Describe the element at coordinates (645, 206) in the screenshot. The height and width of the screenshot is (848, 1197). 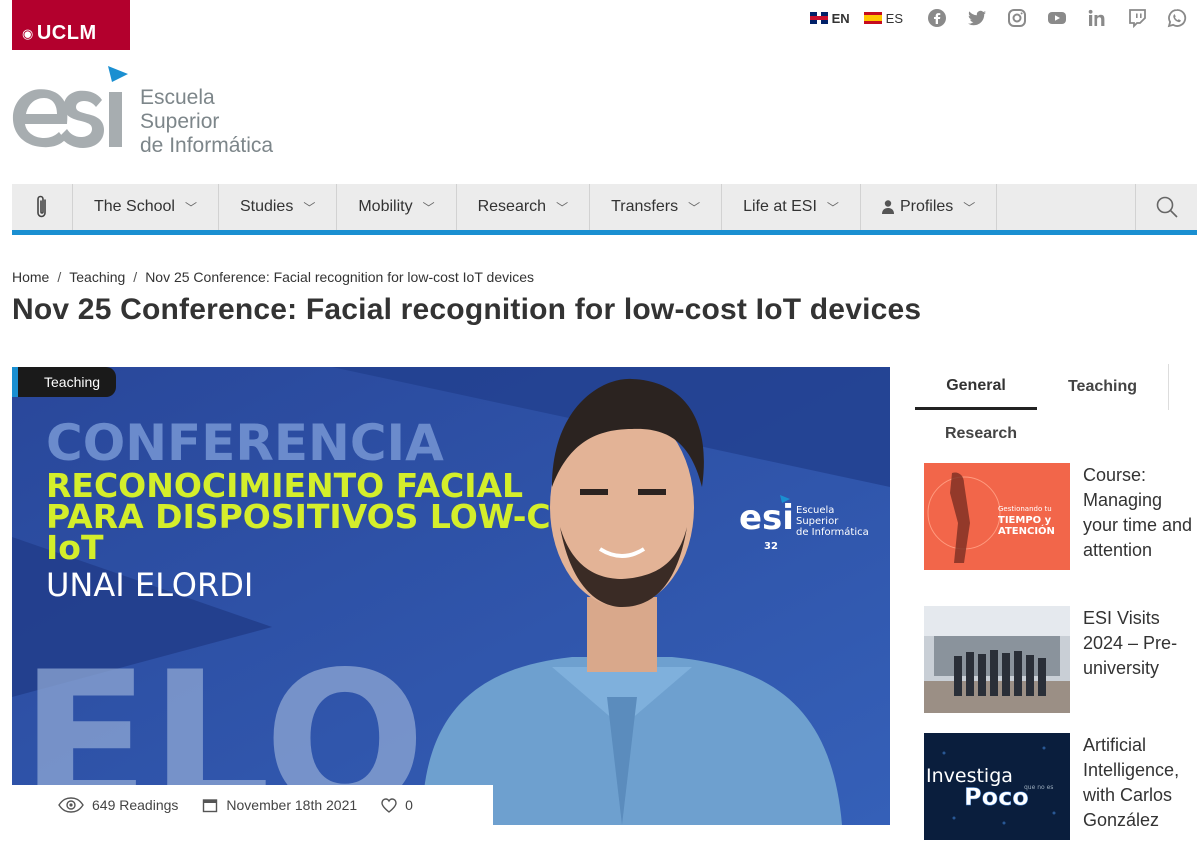
I see `nav-item-label: Transfers` at that location.